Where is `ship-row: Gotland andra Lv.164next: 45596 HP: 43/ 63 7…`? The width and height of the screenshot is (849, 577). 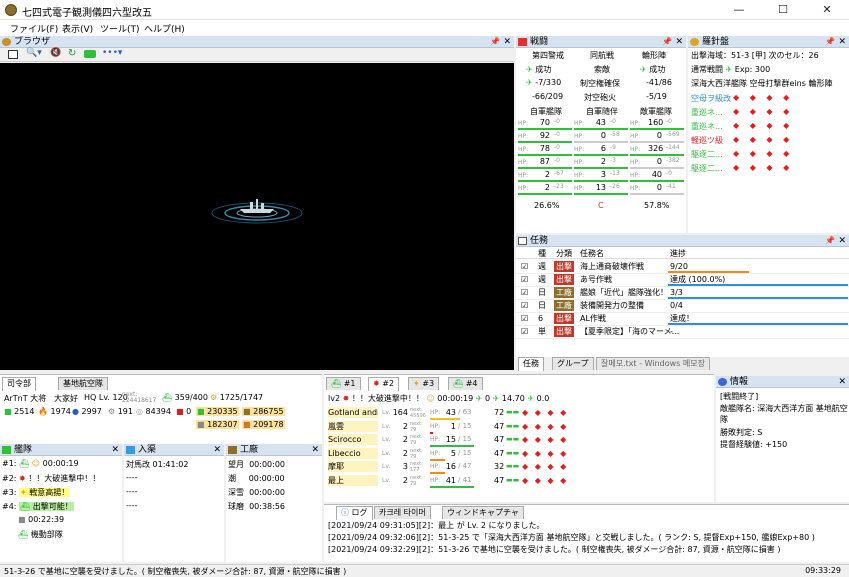 ship-row: Gotland andra Lv.164next: 45596 HP: 43/ 63 7… is located at coordinates (519, 413).